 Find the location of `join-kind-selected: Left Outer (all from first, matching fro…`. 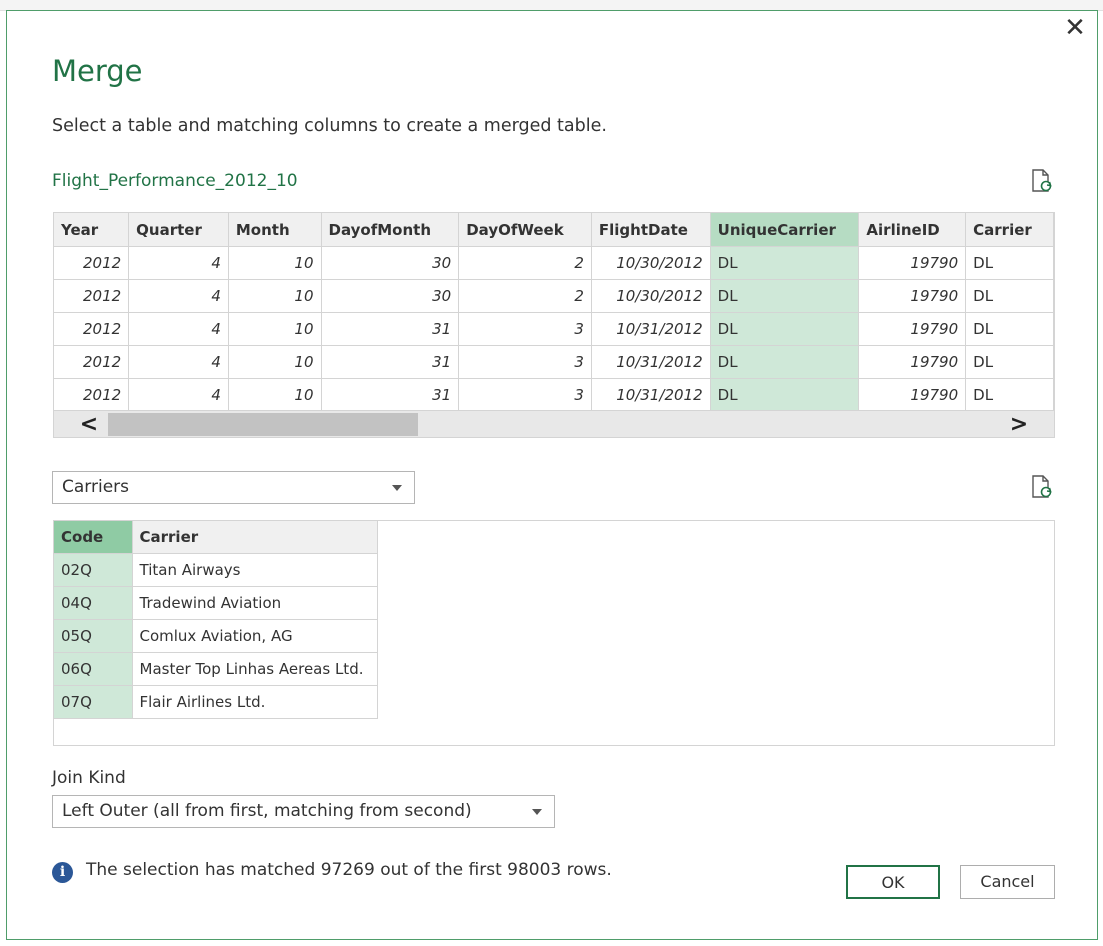

join-kind-selected: Left Outer (all from first, matching fro… is located at coordinates (267, 811).